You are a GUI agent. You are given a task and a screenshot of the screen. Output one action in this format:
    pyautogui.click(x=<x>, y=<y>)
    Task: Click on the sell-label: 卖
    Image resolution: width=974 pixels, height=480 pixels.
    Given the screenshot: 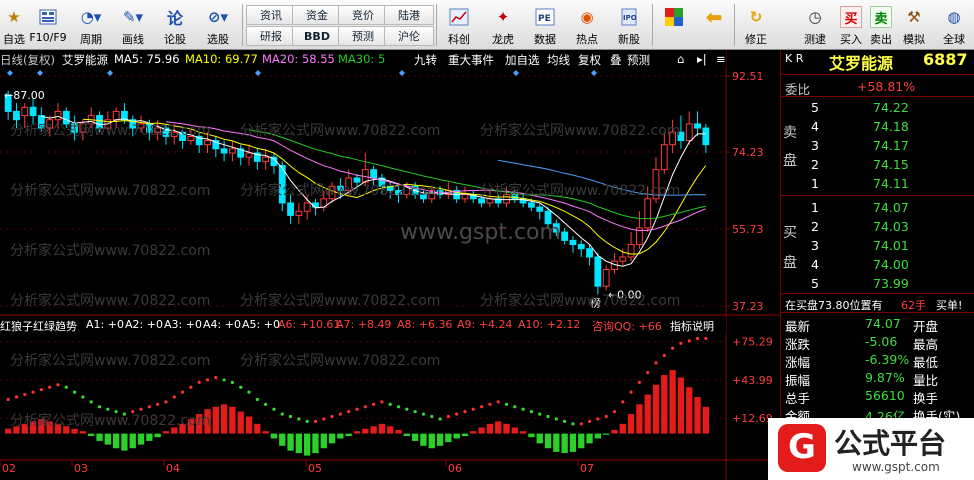 What is the action you would take?
    pyautogui.click(x=791, y=130)
    